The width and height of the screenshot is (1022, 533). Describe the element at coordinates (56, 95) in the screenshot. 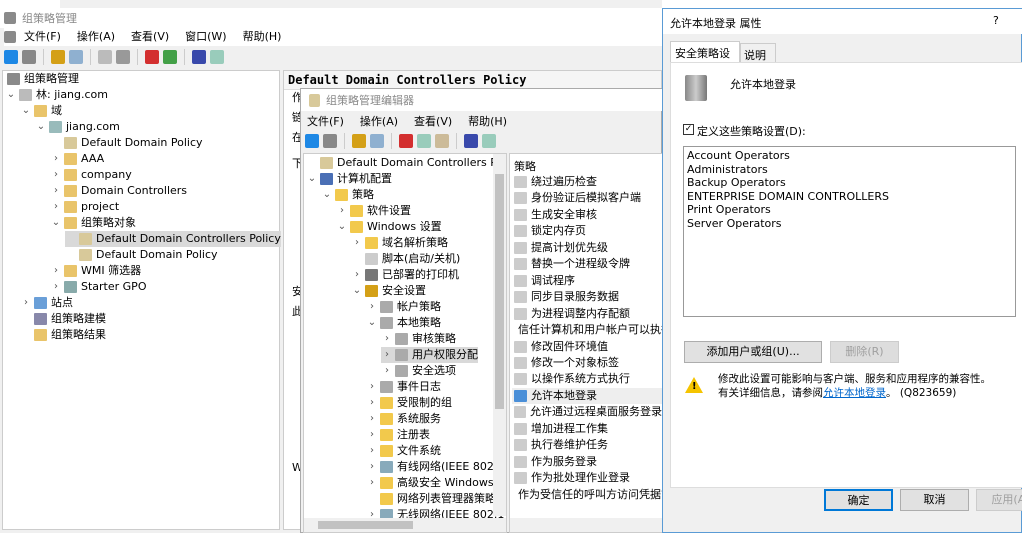

I see `tree-node: ⌄ 林: jiang.com` at that location.